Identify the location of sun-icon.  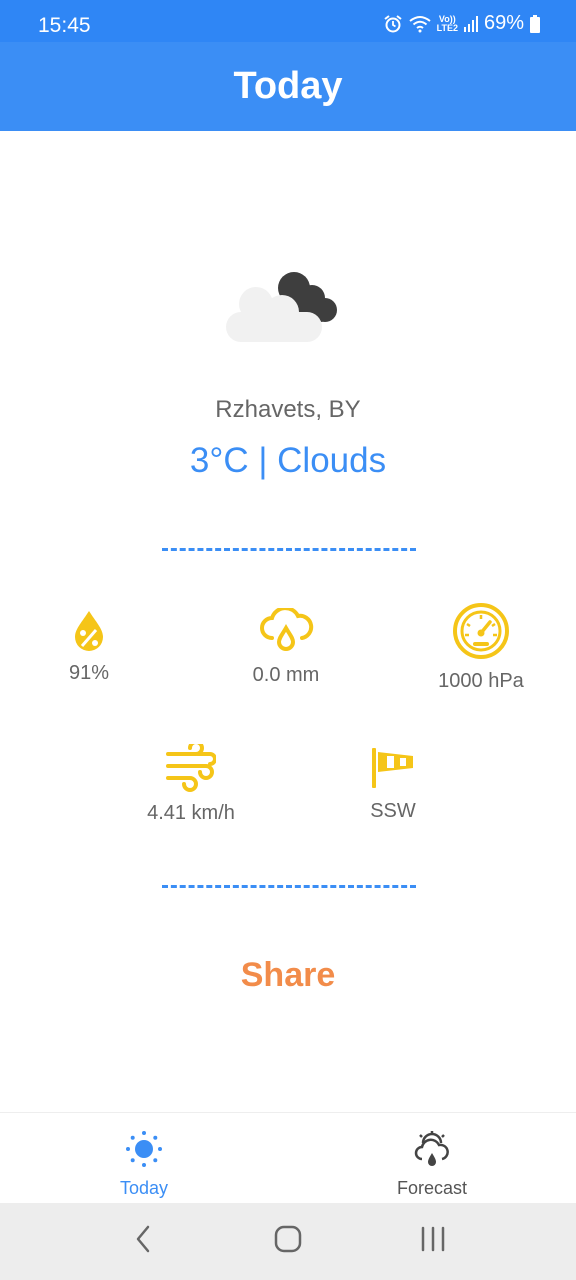
(144, 1151).